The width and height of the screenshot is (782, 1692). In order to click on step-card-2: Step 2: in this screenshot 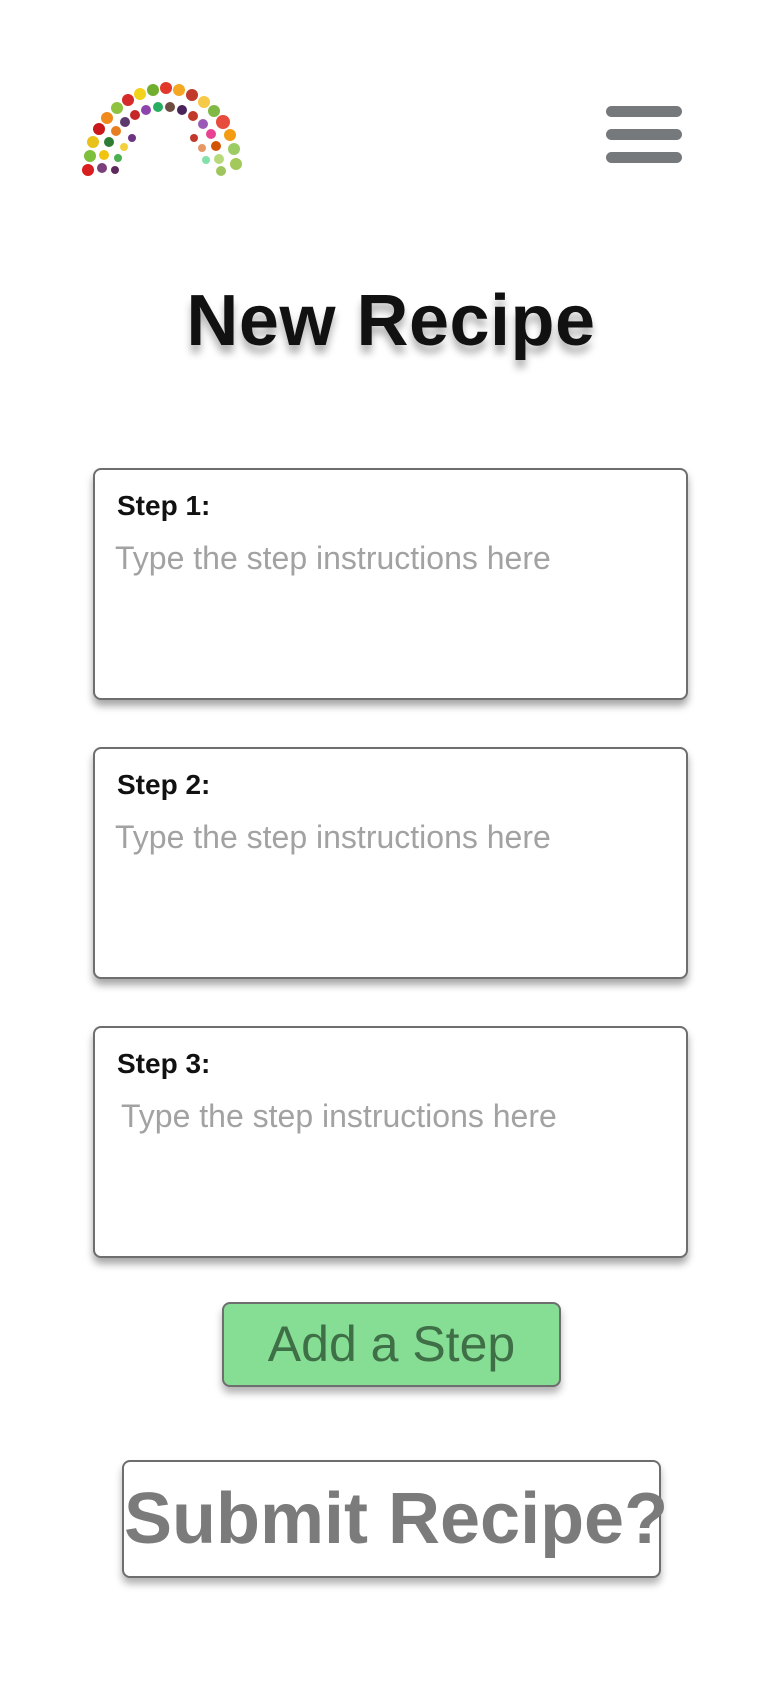, I will do `click(390, 863)`.